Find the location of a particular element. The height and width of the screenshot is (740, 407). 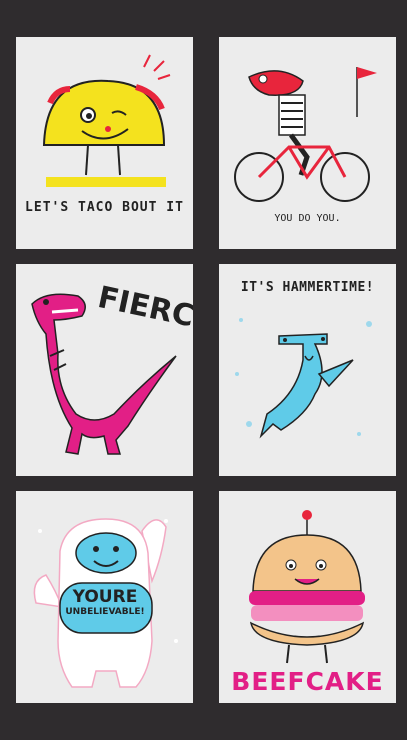

shark-caption: IT'S HAMMERTIME! is located at coordinates (307, 287).